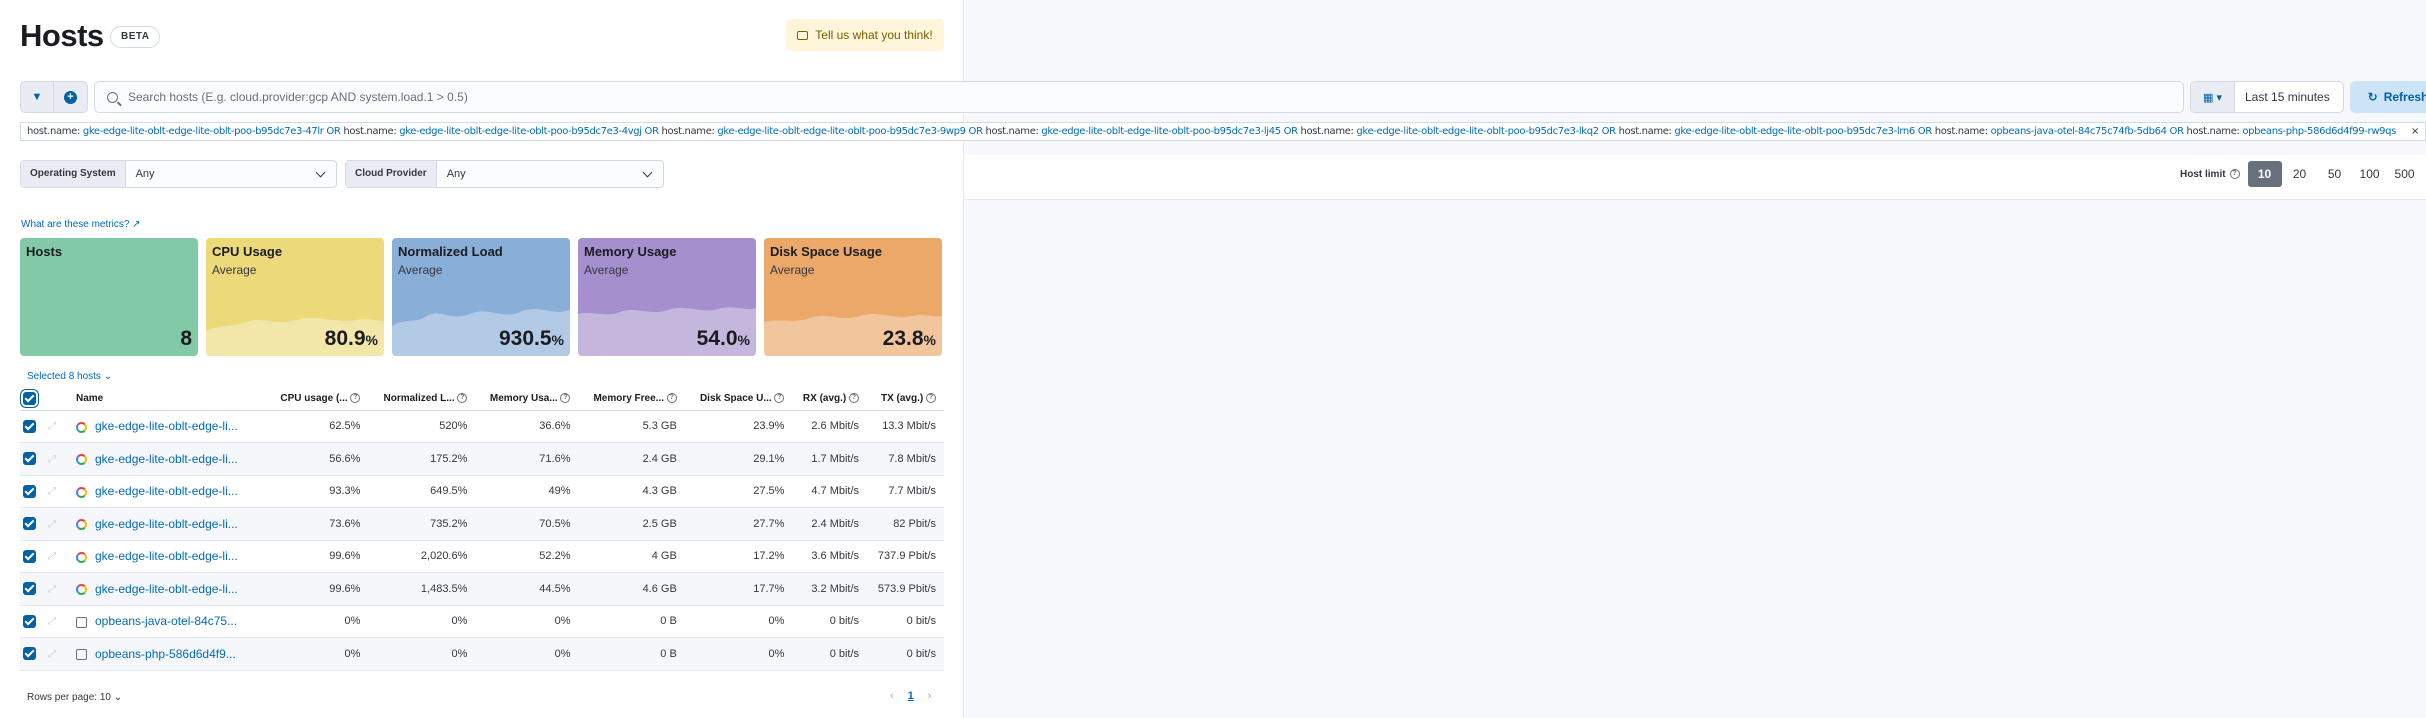 The image size is (2426, 718). I want to click on feedback-button: Tell us what you think!, so click(865, 35).